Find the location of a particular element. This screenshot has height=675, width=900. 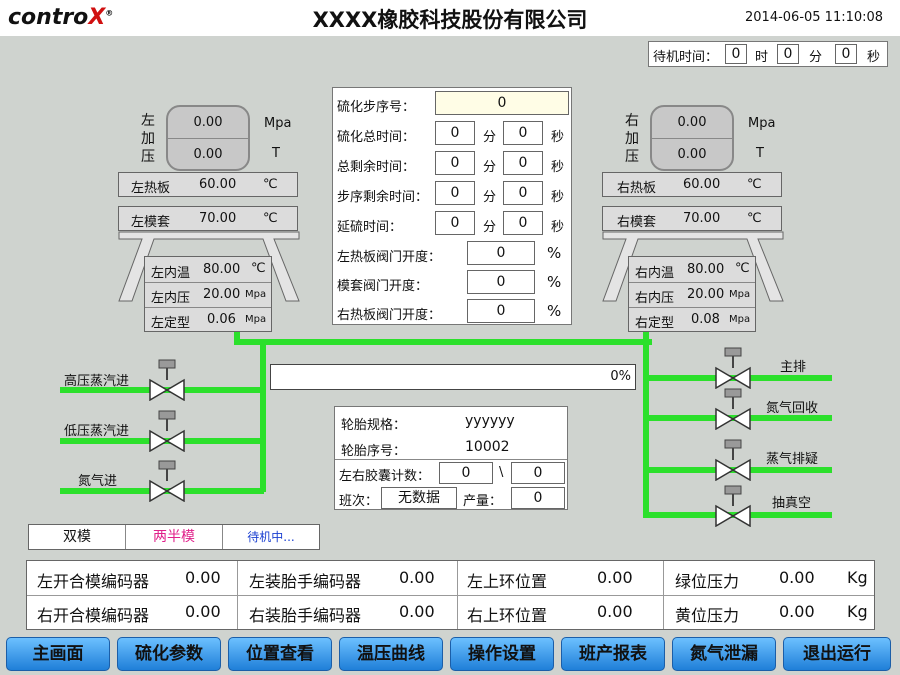

right-gauge-pressure: 0.00 is located at coordinates (692, 122).